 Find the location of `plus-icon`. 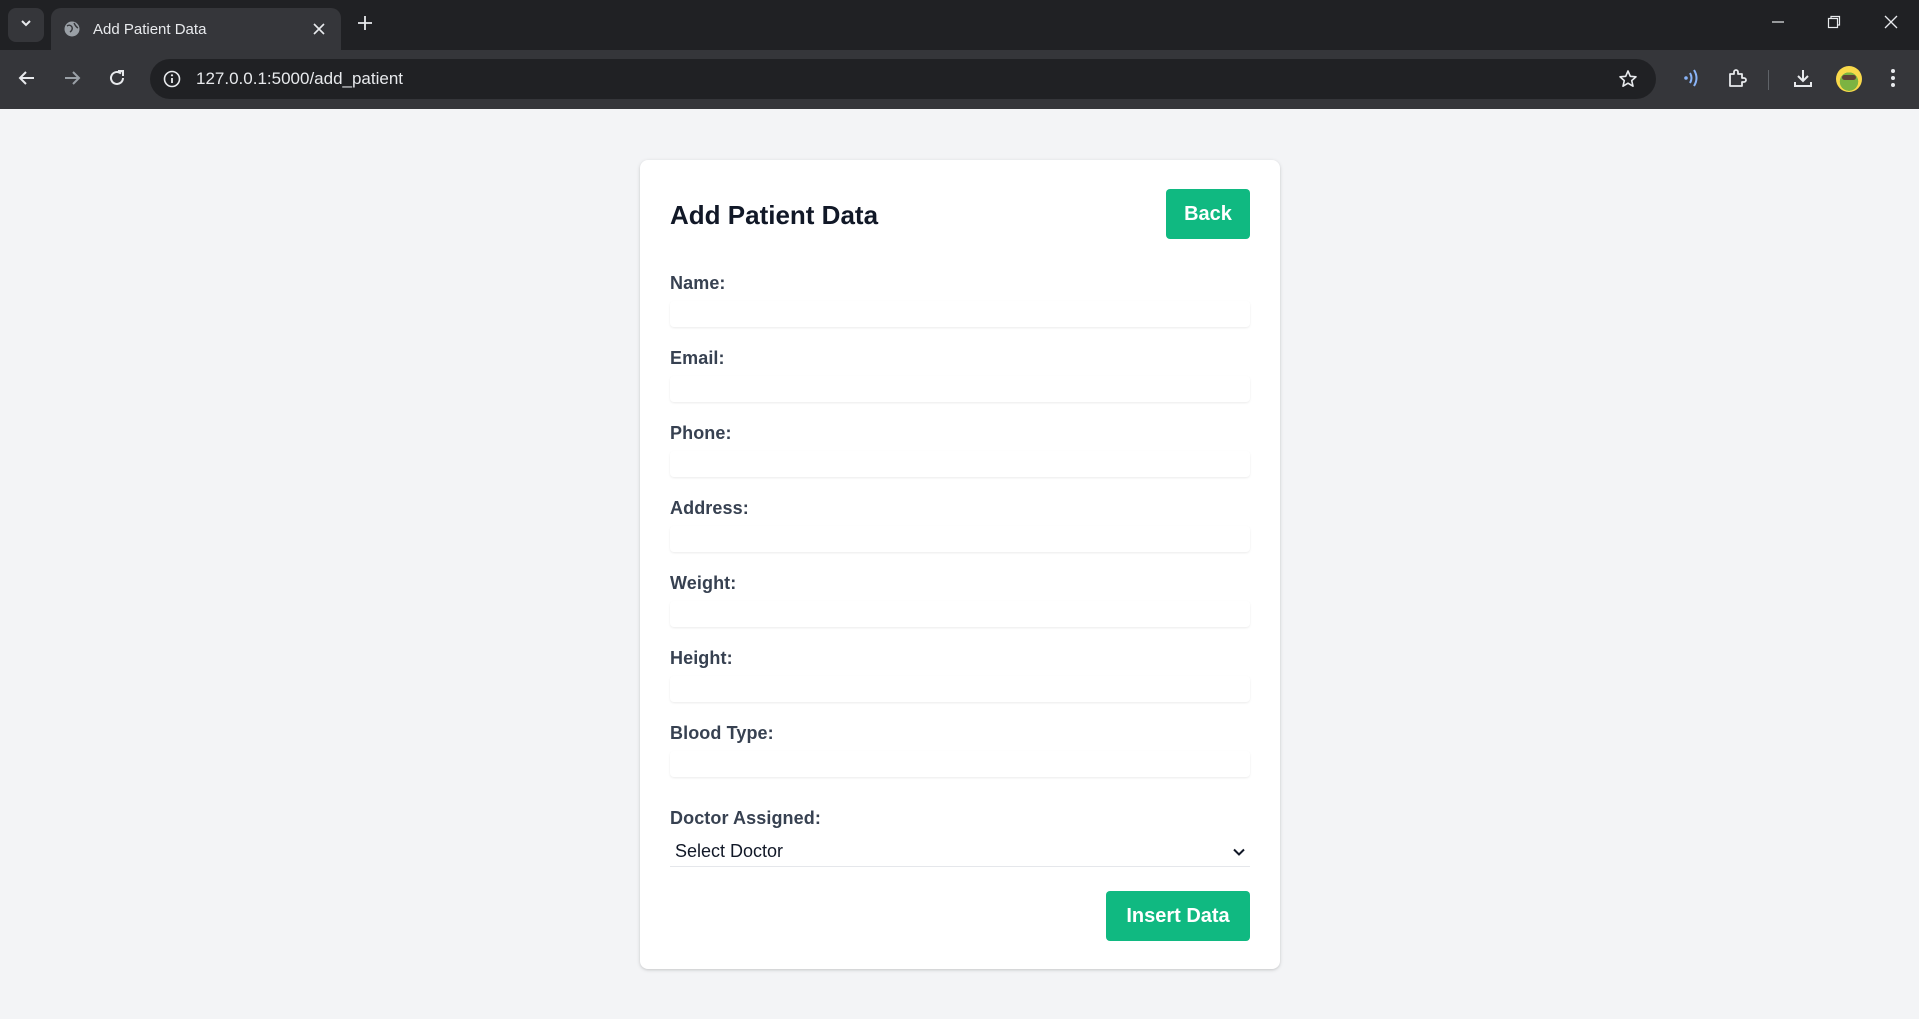

plus-icon is located at coordinates (365, 25).